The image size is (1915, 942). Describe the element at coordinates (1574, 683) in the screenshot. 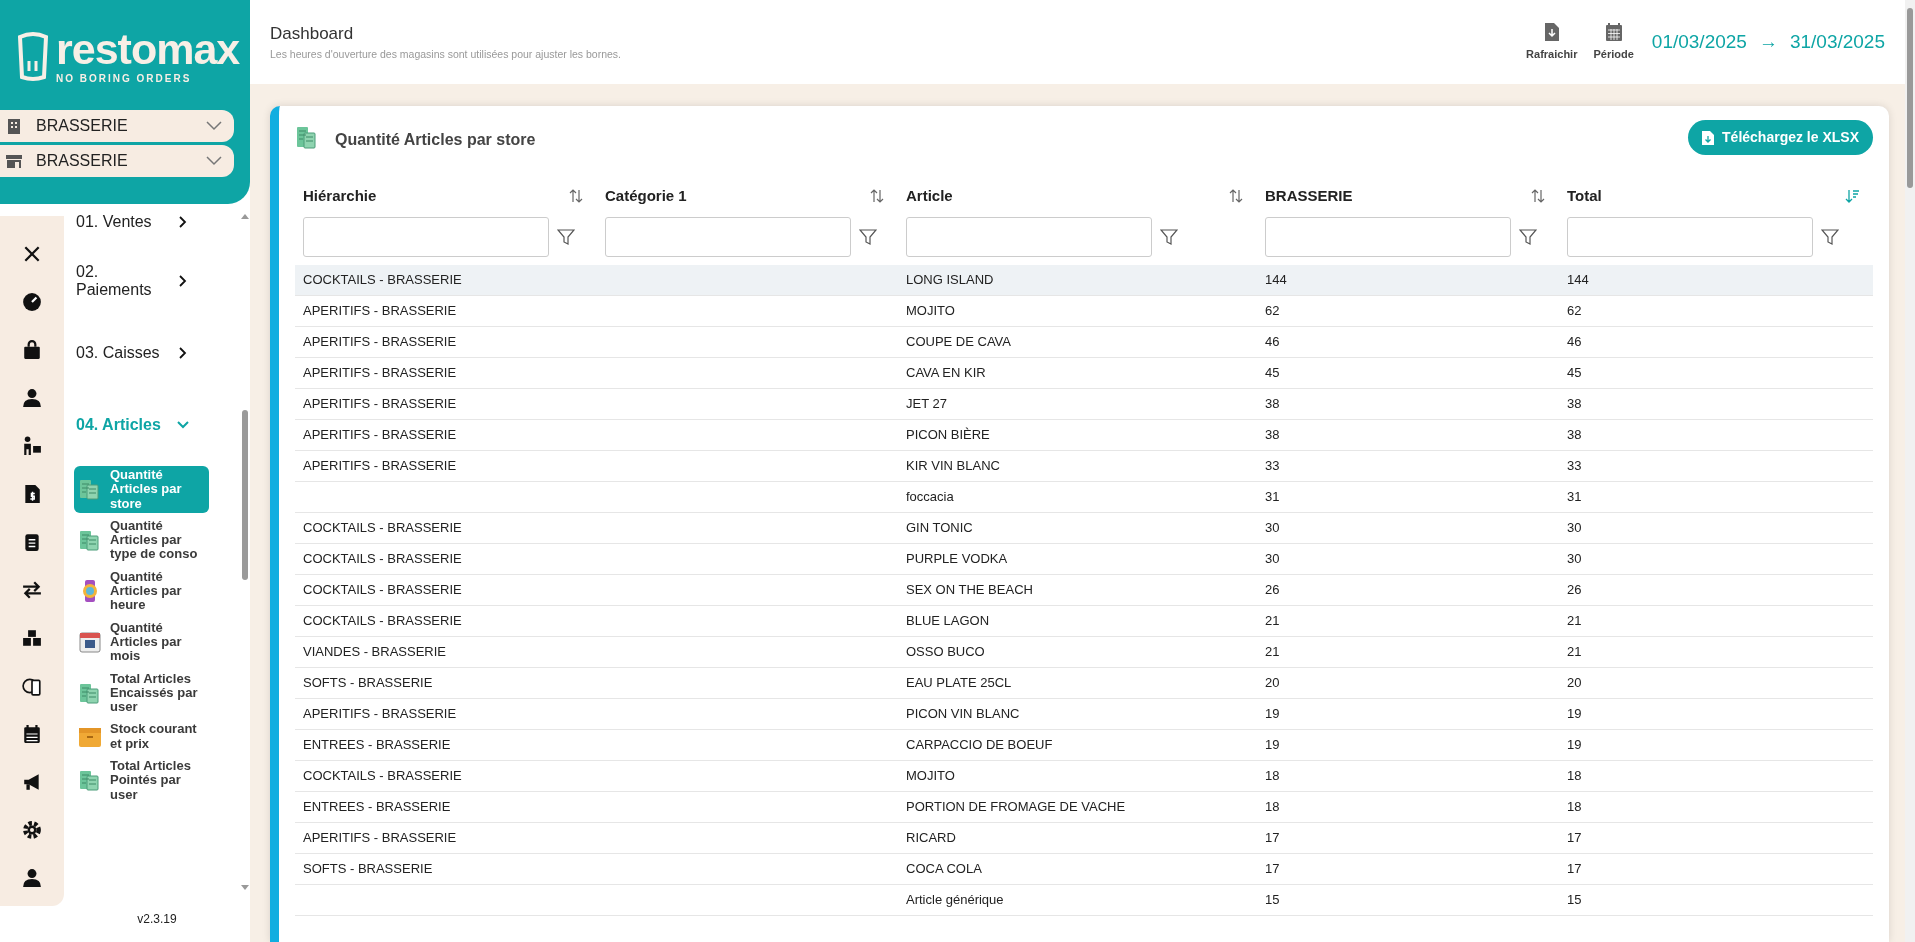

I see `table-cell-text: 20` at that location.